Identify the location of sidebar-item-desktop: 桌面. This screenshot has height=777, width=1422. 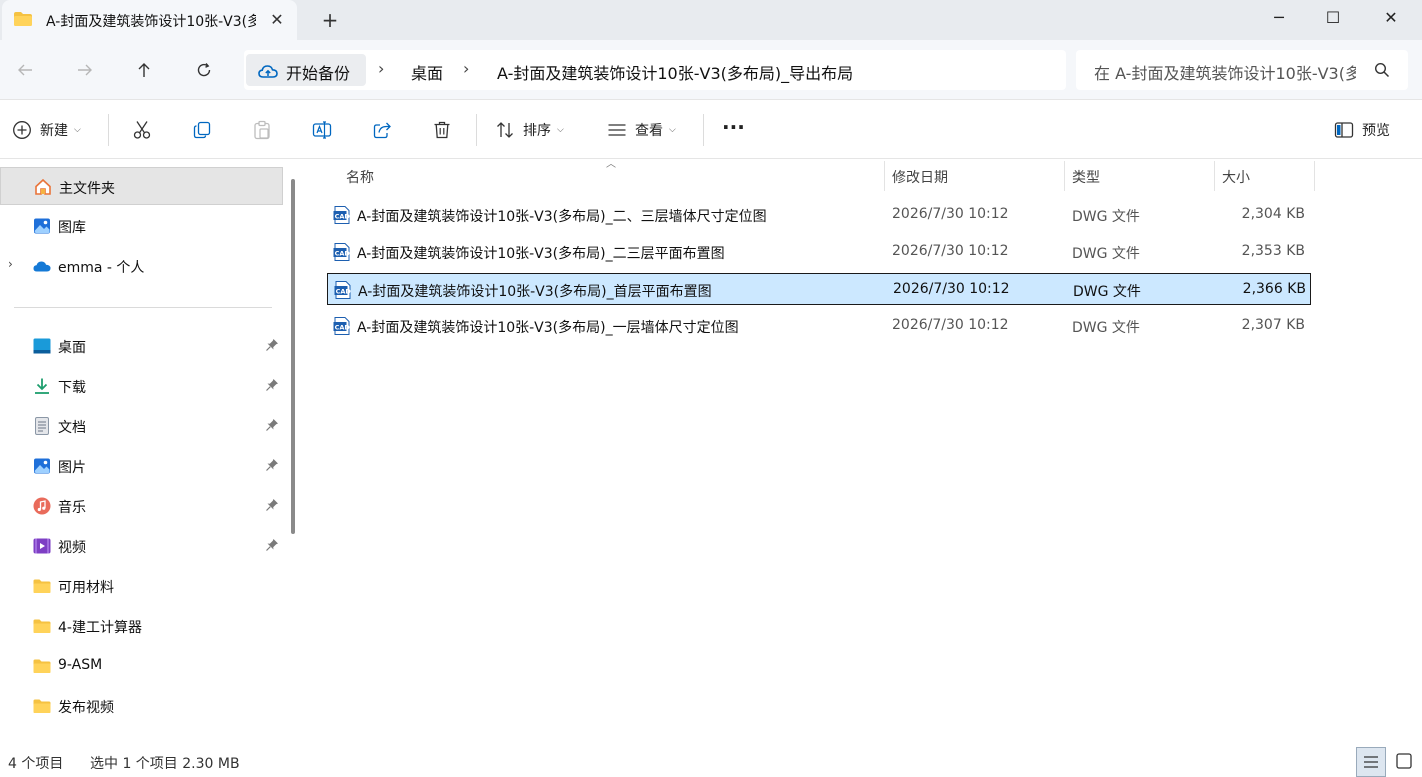
(141, 346).